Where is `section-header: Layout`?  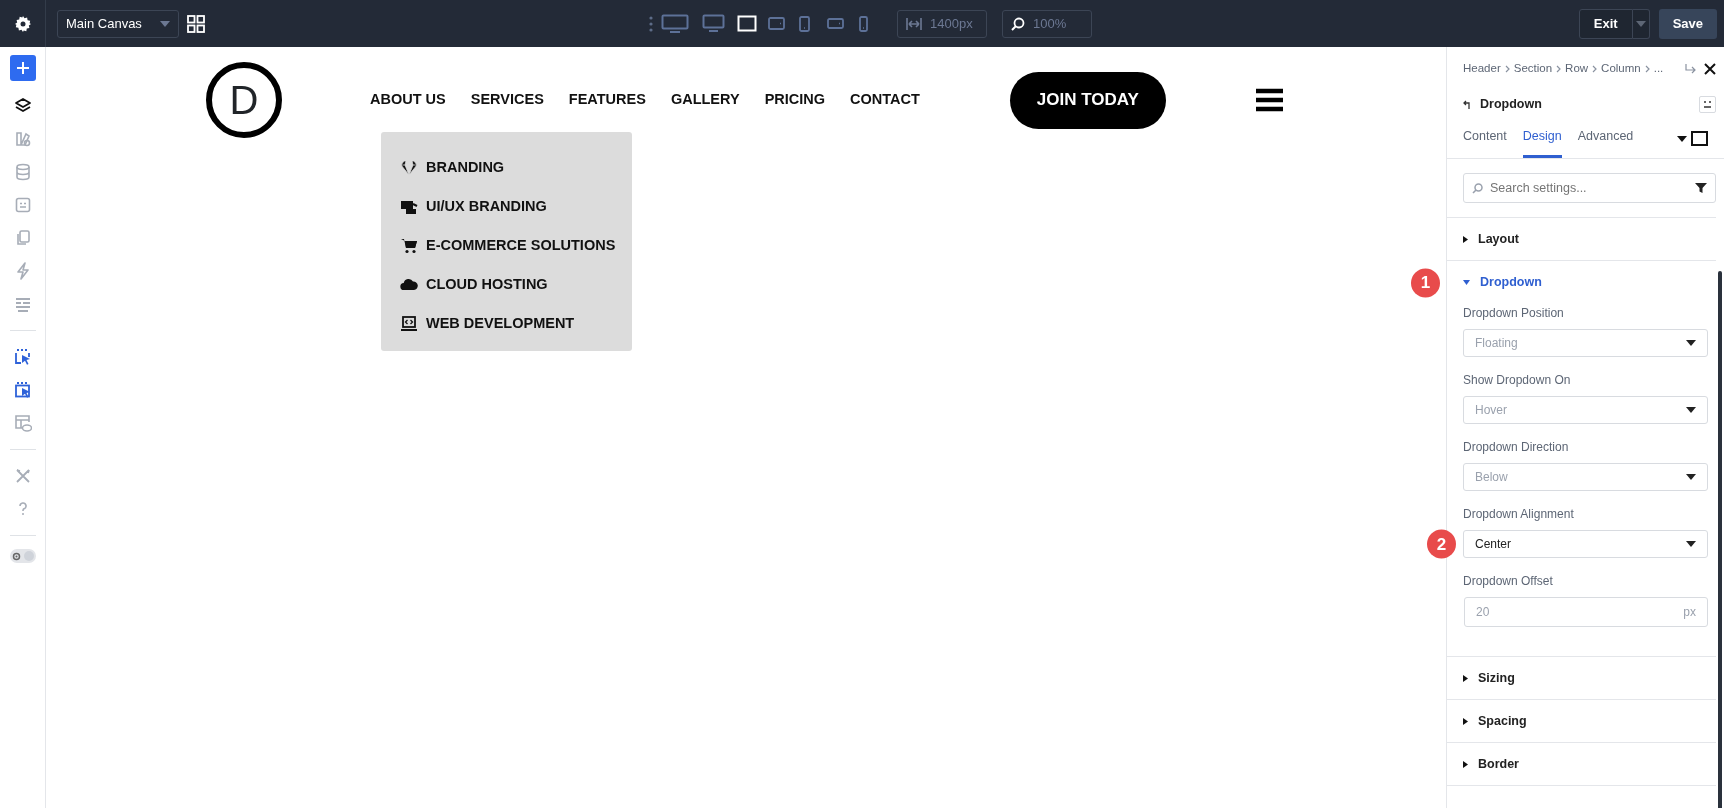
section-header: Layout is located at coordinates (1581, 239).